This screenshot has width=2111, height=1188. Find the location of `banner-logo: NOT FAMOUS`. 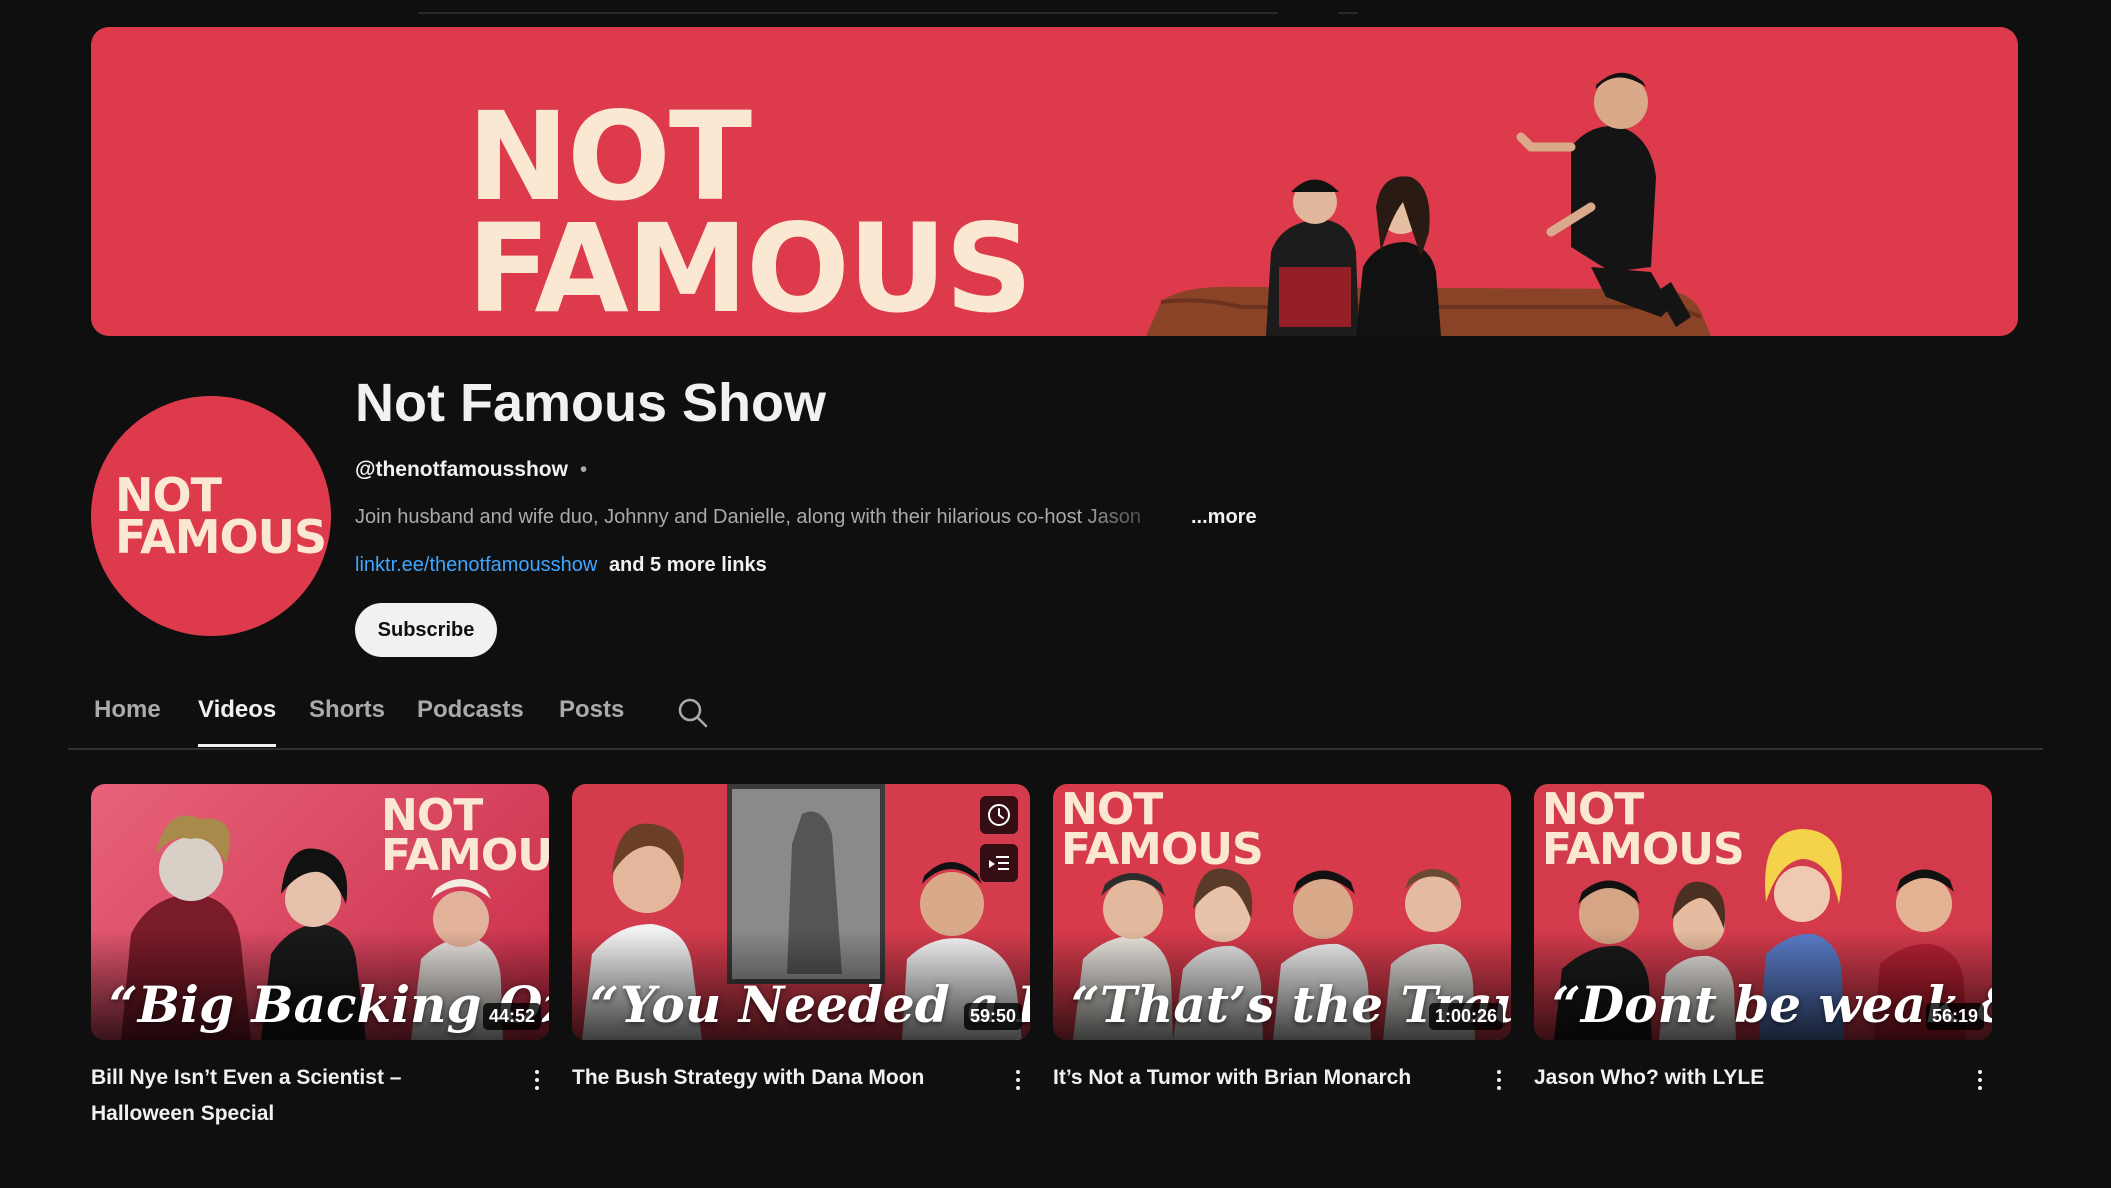

banner-logo: NOT FAMOUS is located at coordinates (750, 211).